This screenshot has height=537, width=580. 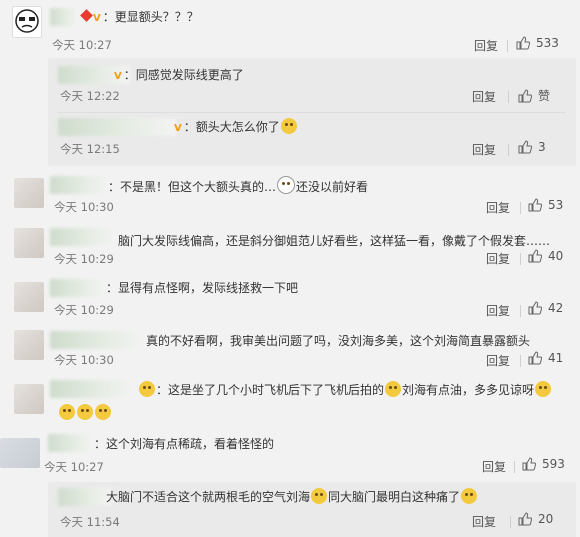 I want to click on timestamp: 今天 11:54, so click(x=90, y=522).